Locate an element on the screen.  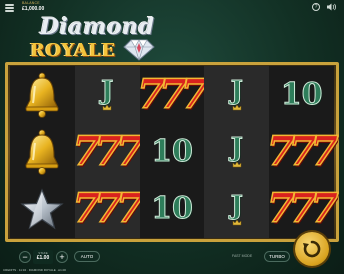
fast-mode-label: FAST MODE is located at coordinates (242, 256).